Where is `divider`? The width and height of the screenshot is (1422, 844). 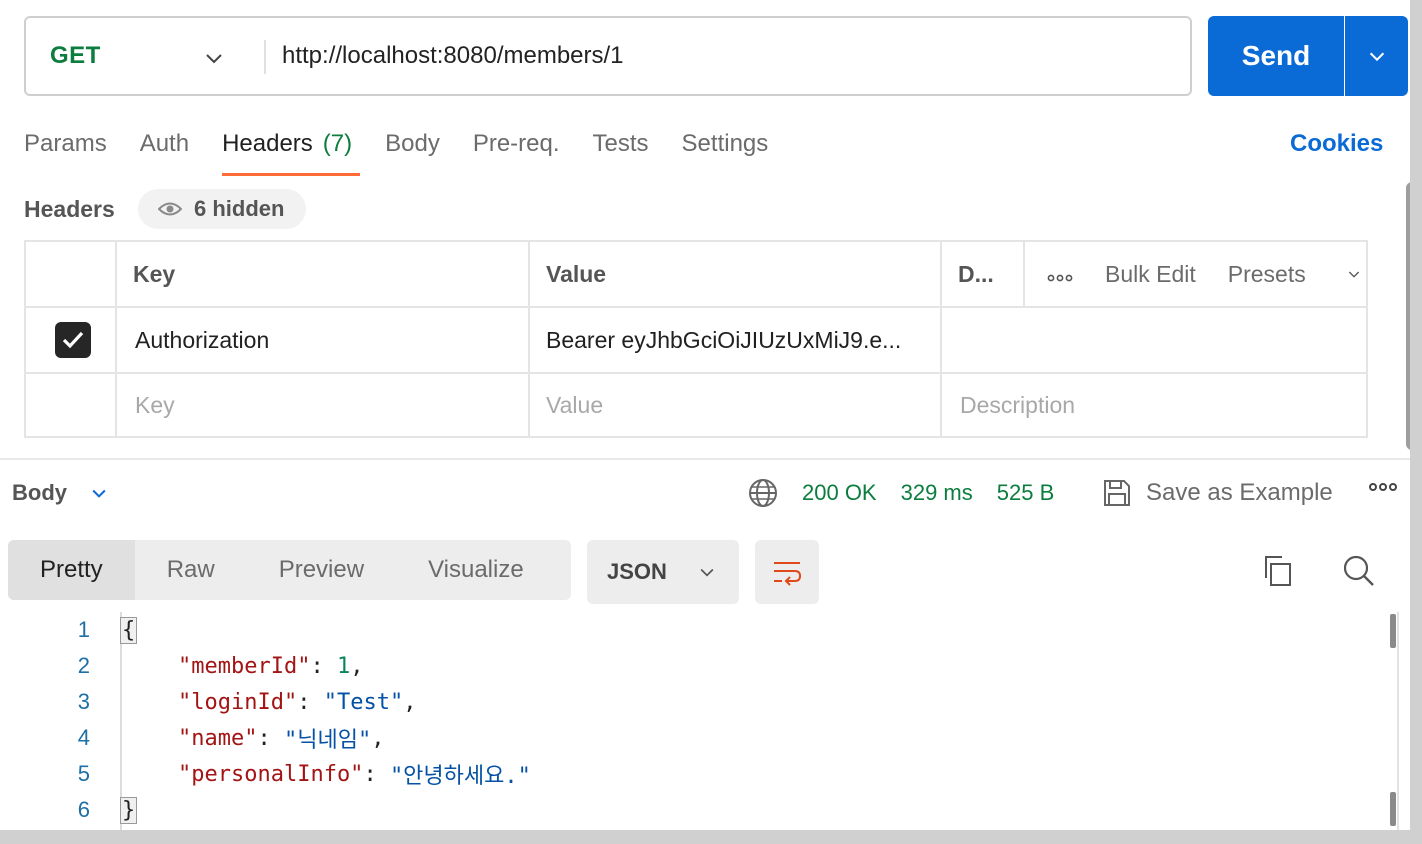
divider is located at coordinates (265, 57).